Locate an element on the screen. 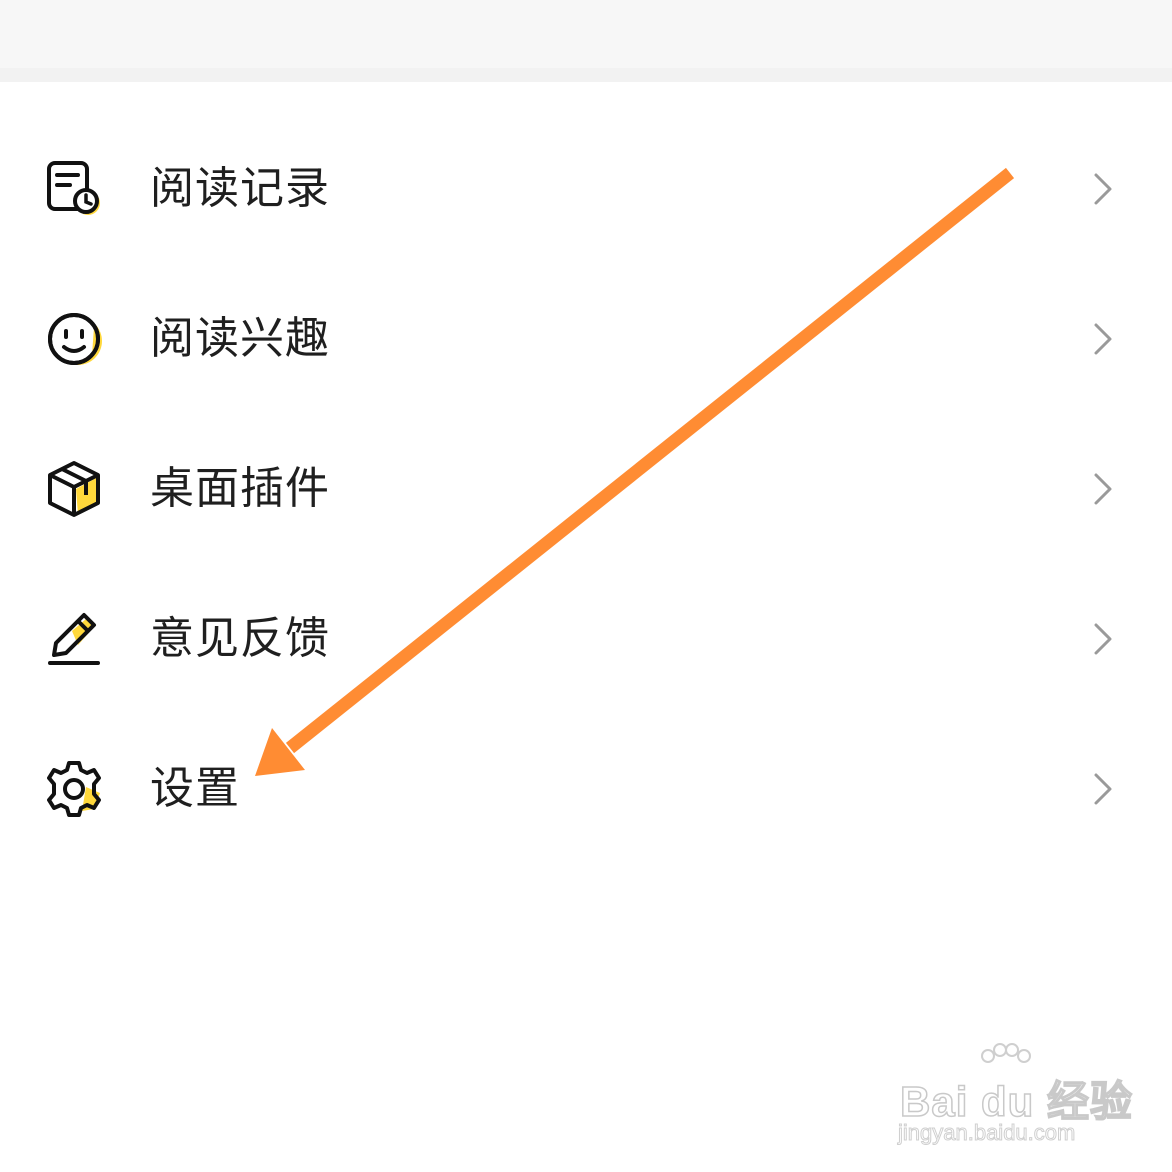 This screenshot has width=1172, height=1172. gear-icon is located at coordinates (74, 789).